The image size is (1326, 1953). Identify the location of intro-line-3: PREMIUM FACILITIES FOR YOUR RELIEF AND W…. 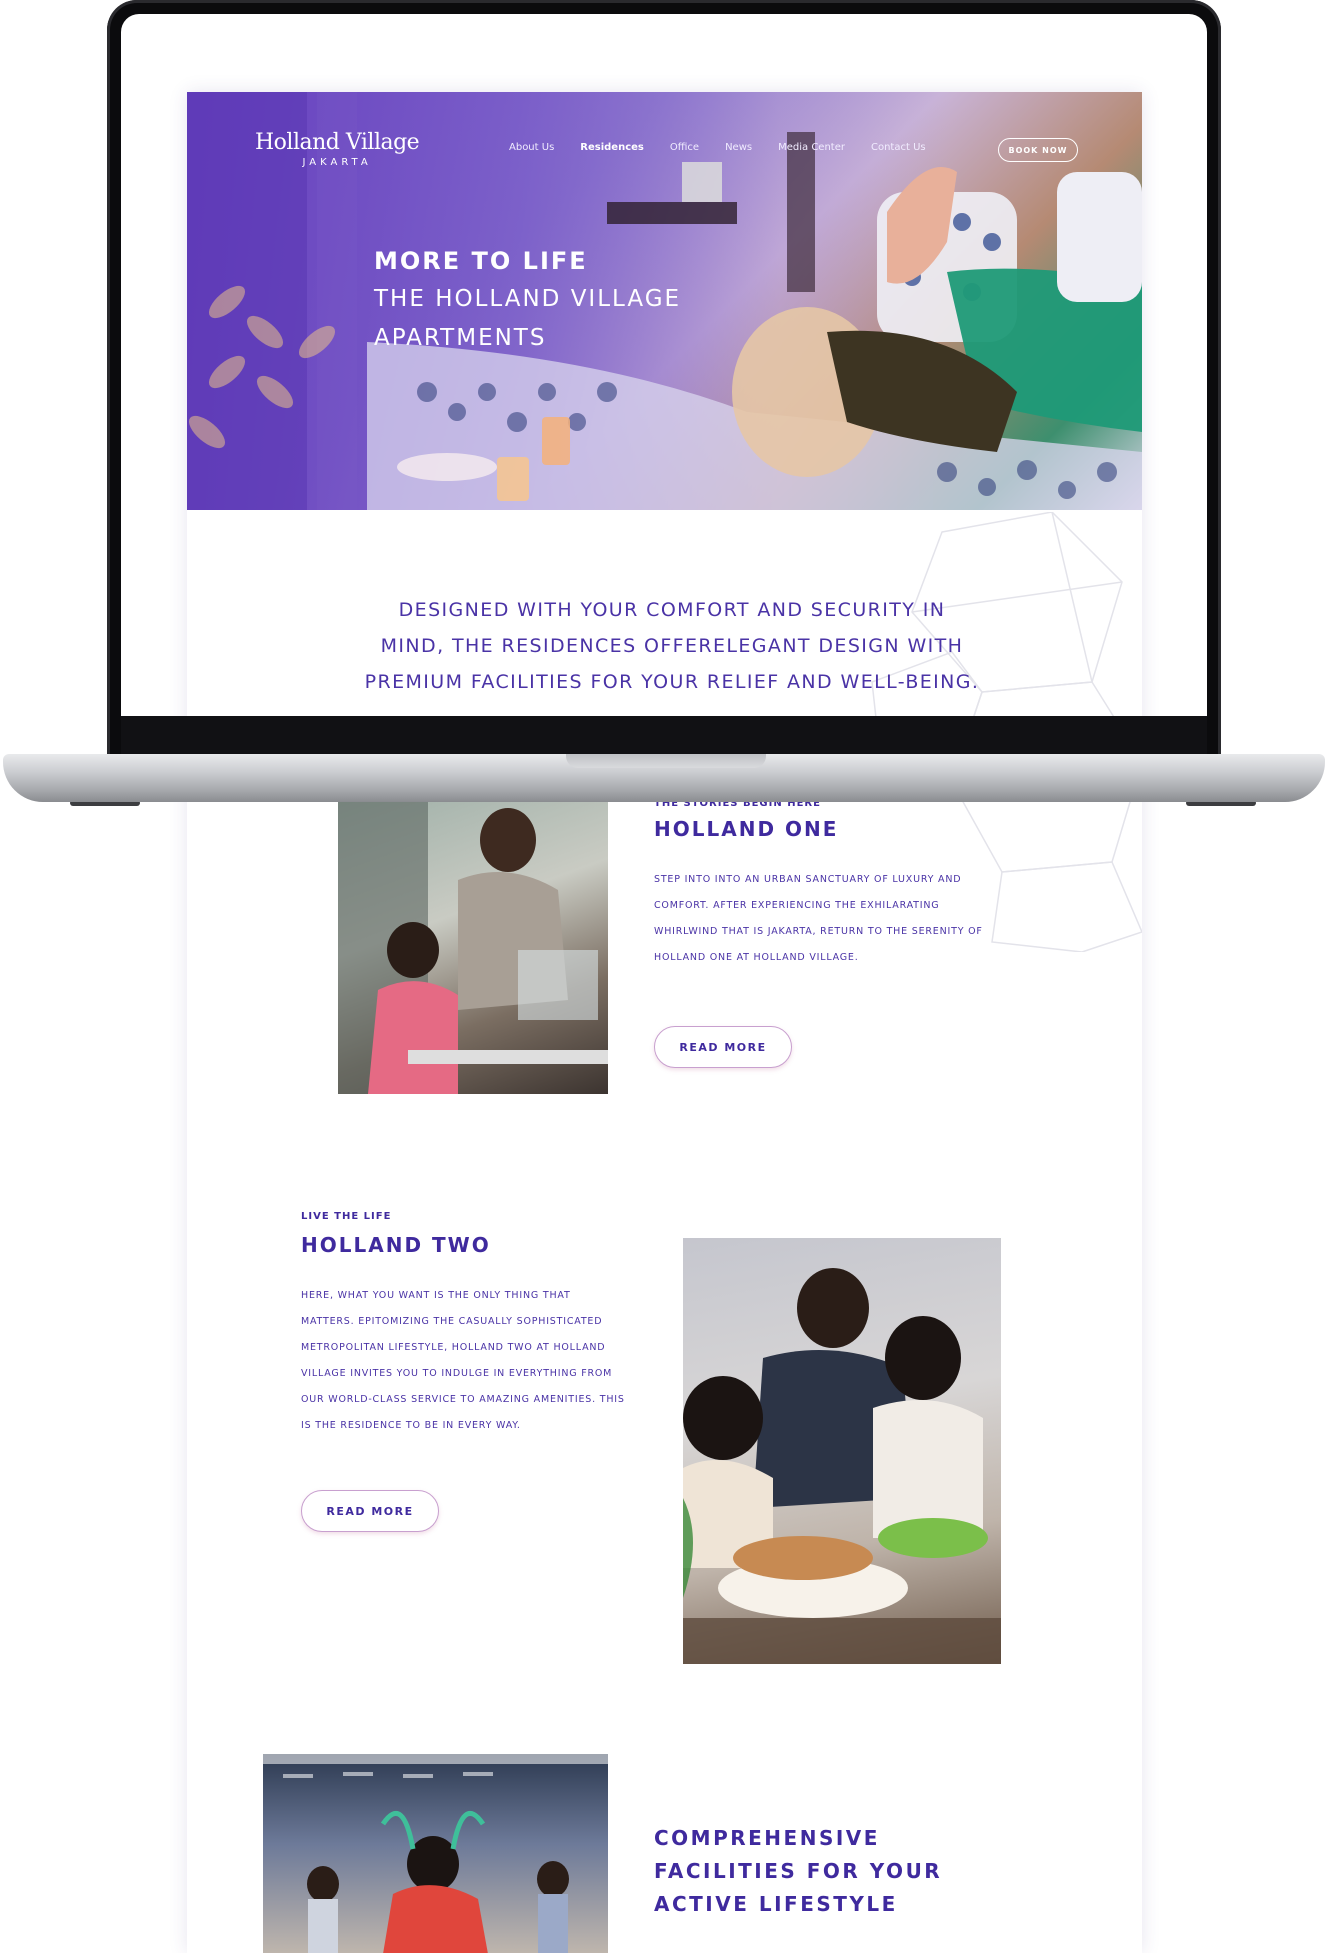
(672, 682).